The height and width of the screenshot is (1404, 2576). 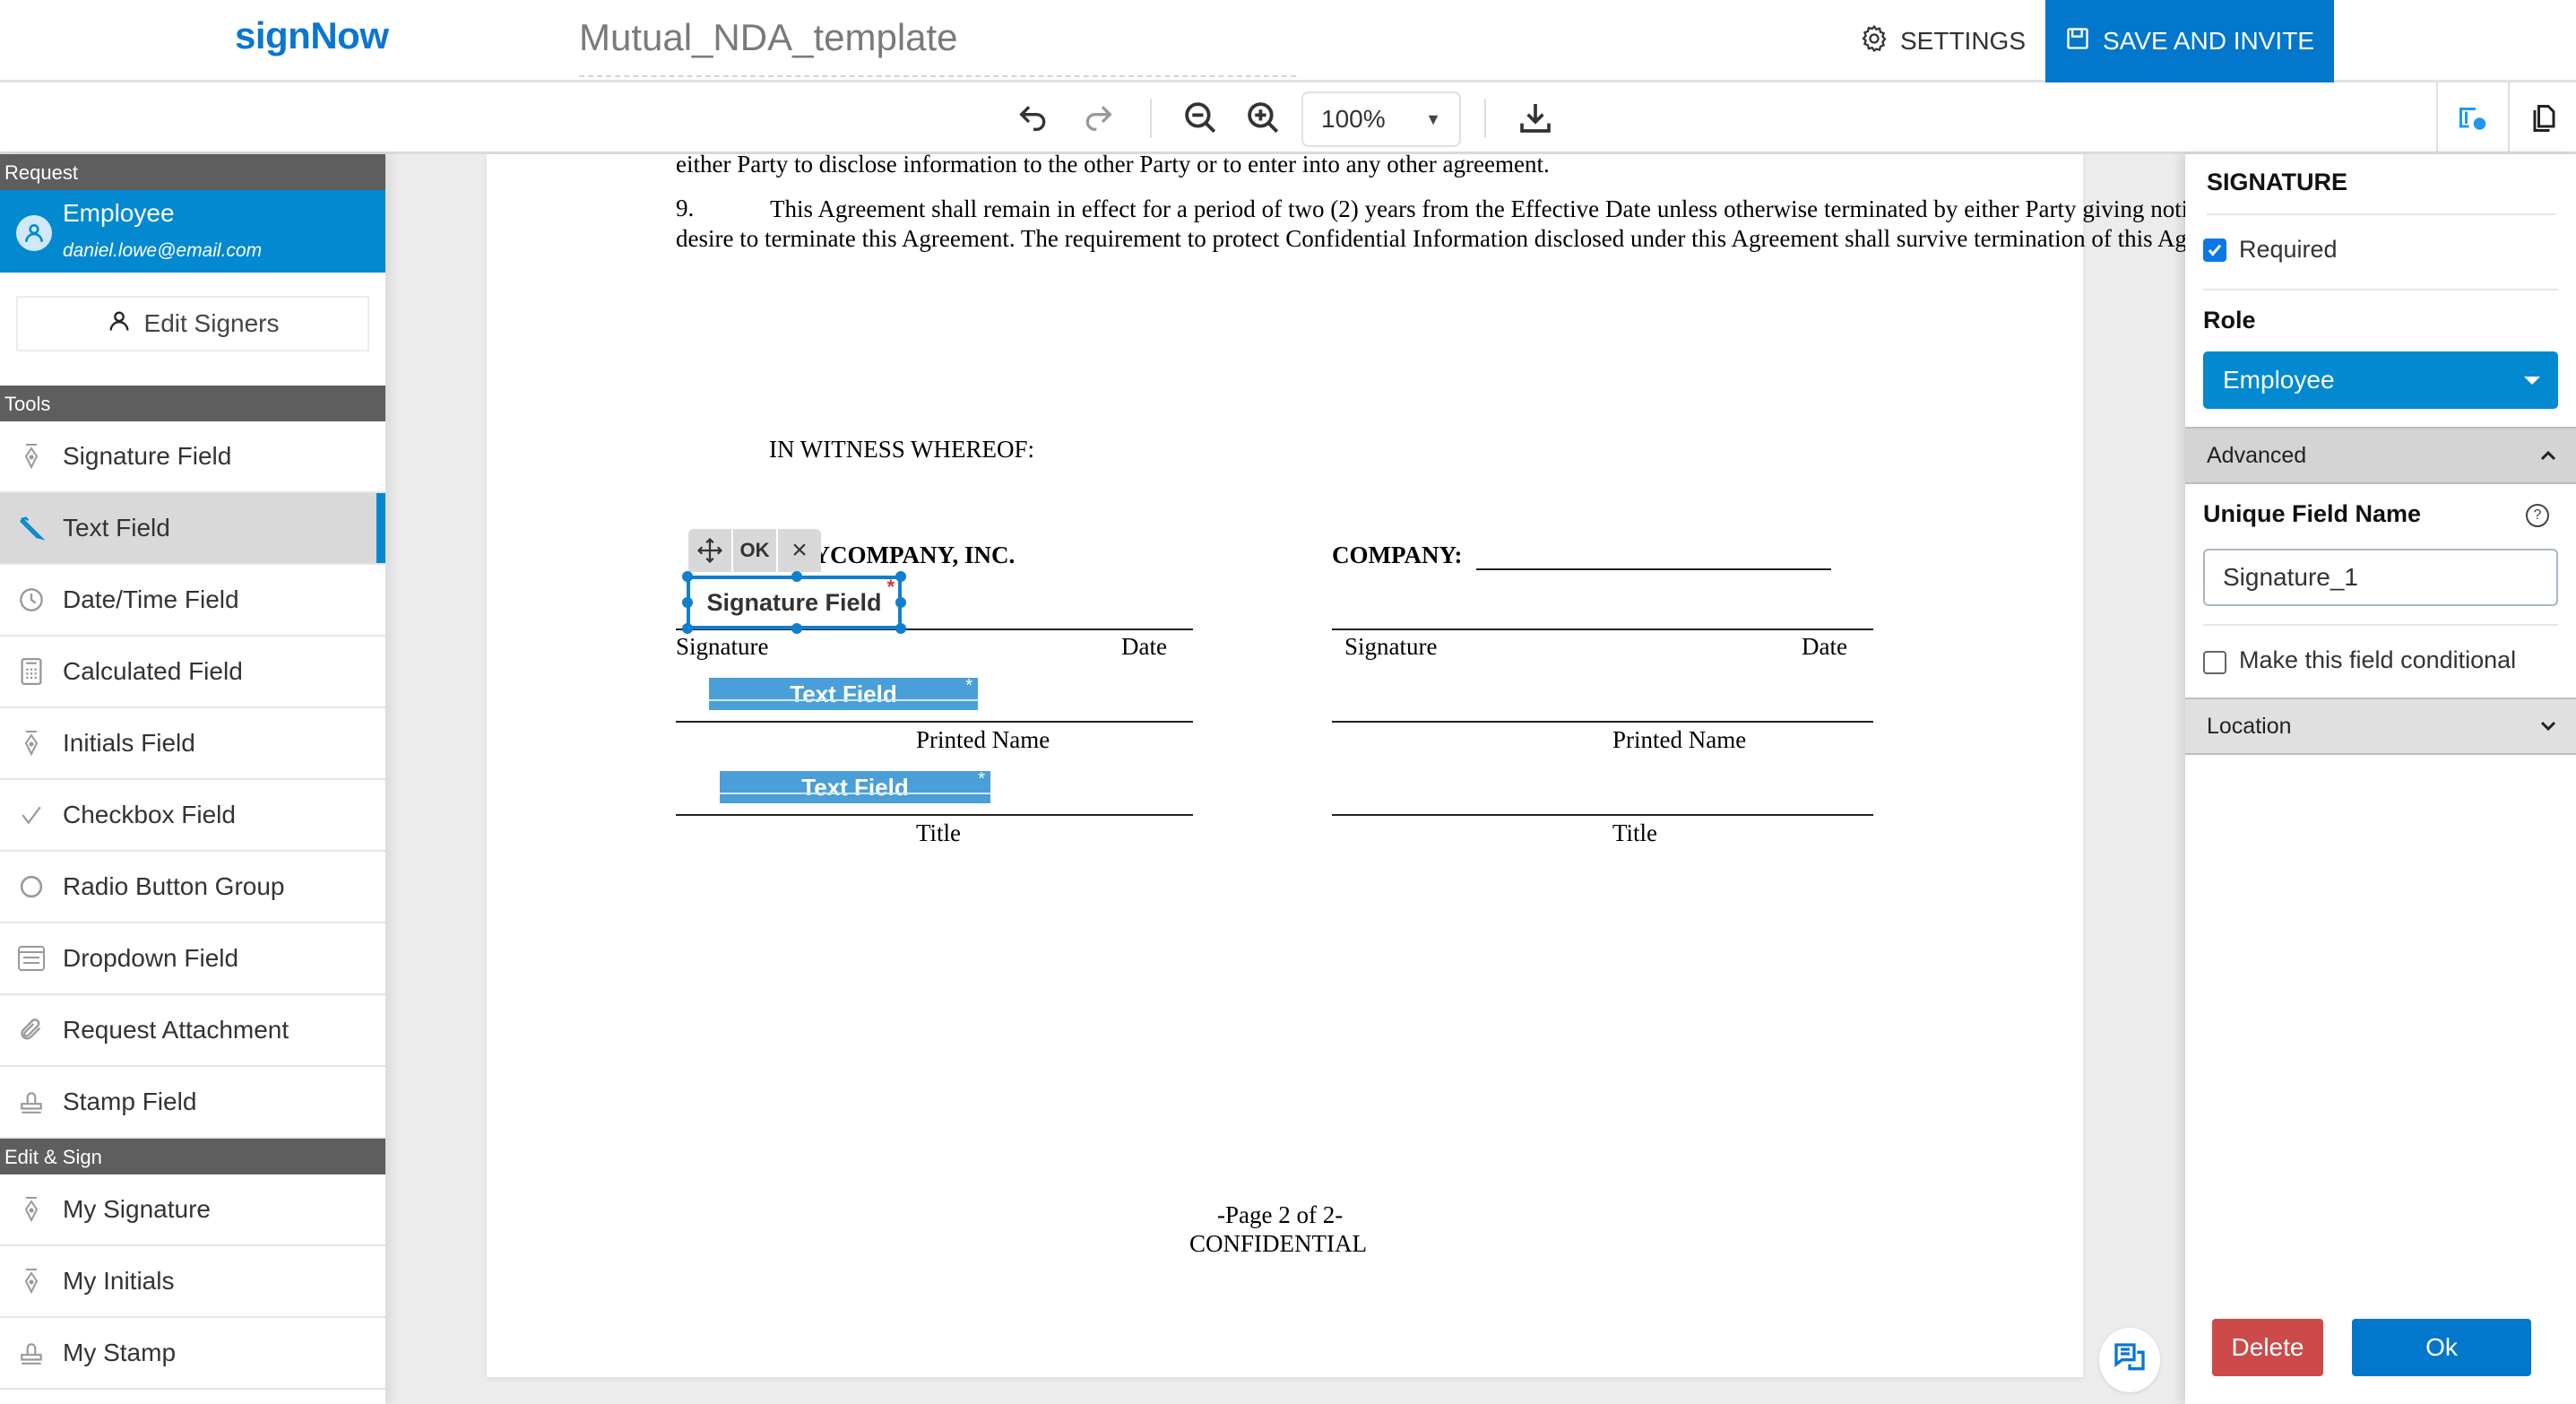 I want to click on gear-icon, so click(x=1874, y=41).